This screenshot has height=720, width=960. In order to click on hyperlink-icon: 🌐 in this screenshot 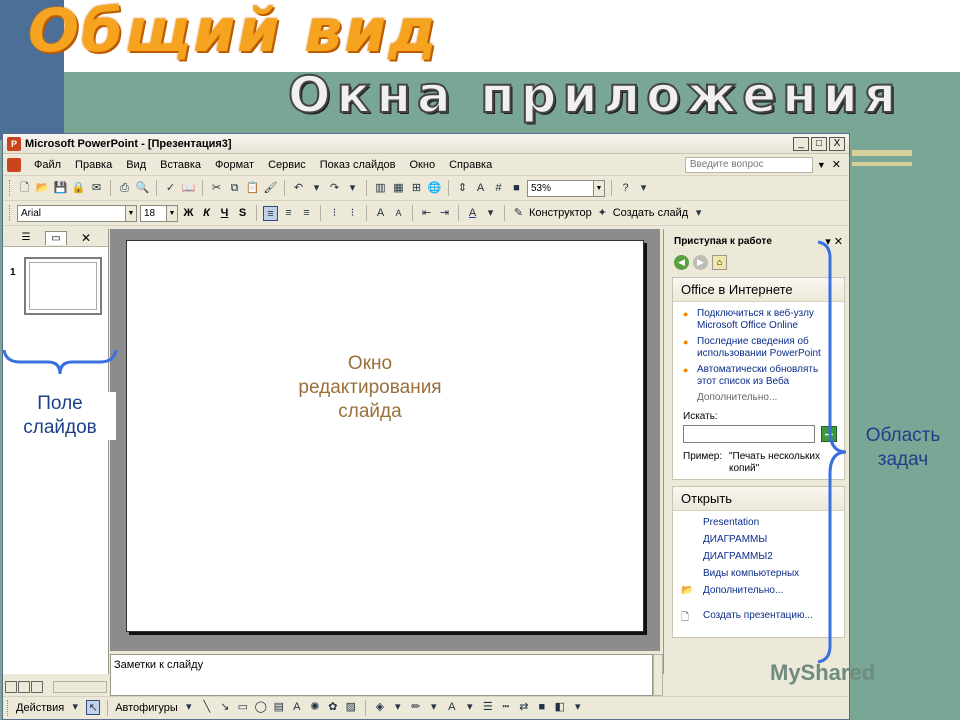, I will do `click(434, 188)`.